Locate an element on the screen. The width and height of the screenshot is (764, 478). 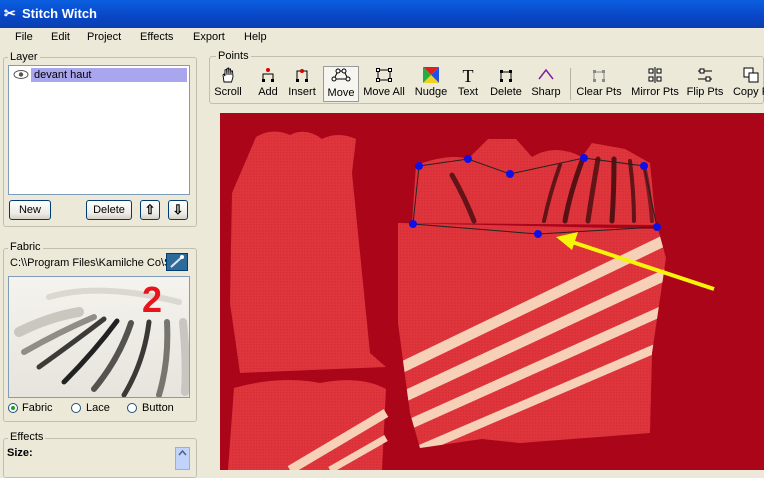
layer-item: devant haut is located at coordinates (99, 75).